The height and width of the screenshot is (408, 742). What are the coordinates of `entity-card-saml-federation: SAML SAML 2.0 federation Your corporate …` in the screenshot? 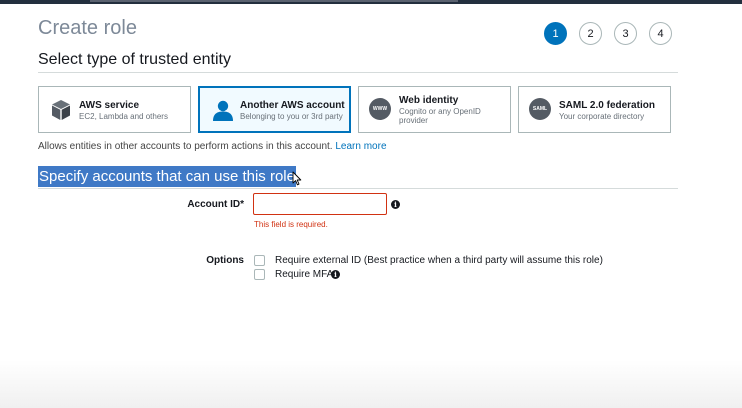 It's located at (594, 109).